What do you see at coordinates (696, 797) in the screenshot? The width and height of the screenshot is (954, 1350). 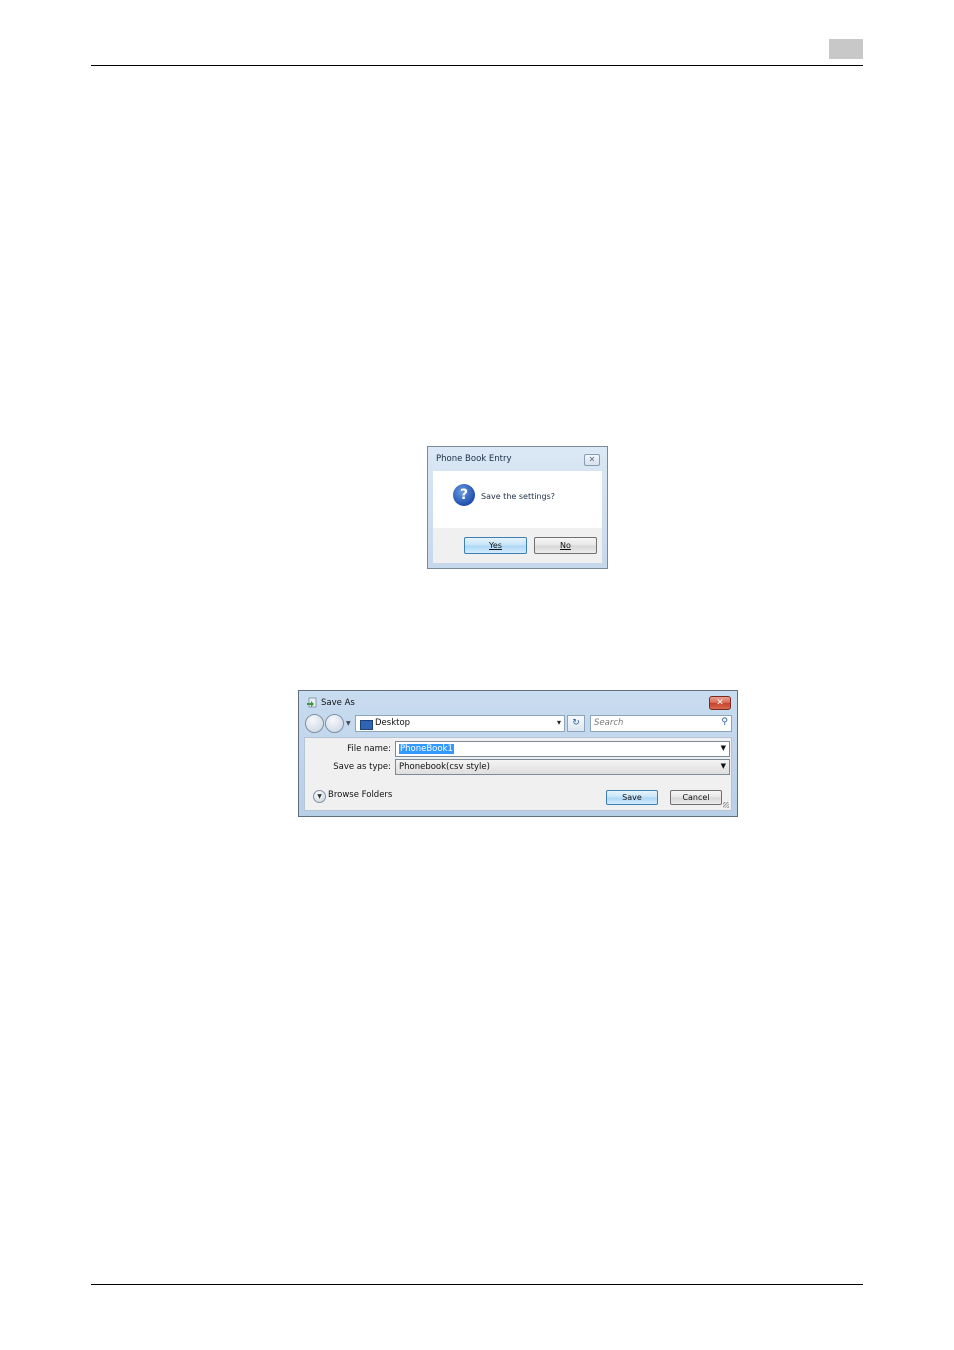 I see `cancel-button: Cancel` at bounding box center [696, 797].